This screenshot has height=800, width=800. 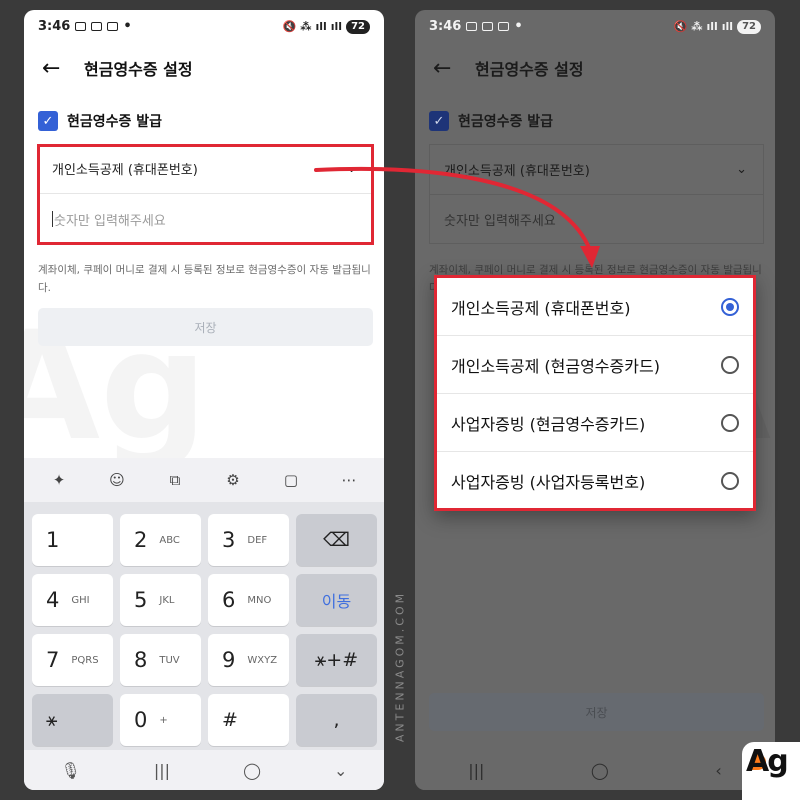 I want to click on option-business-registration: 사업자증빙 (사업자등록번호), so click(x=595, y=480).